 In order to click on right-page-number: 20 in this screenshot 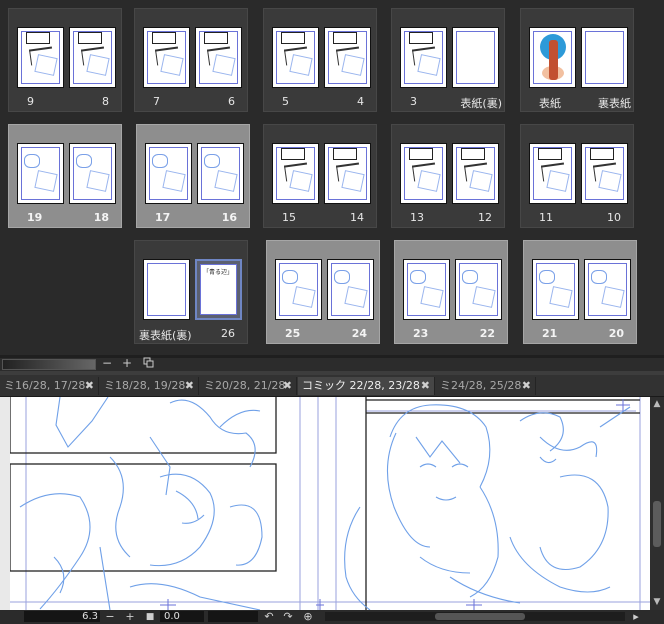, I will do `click(616, 333)`.